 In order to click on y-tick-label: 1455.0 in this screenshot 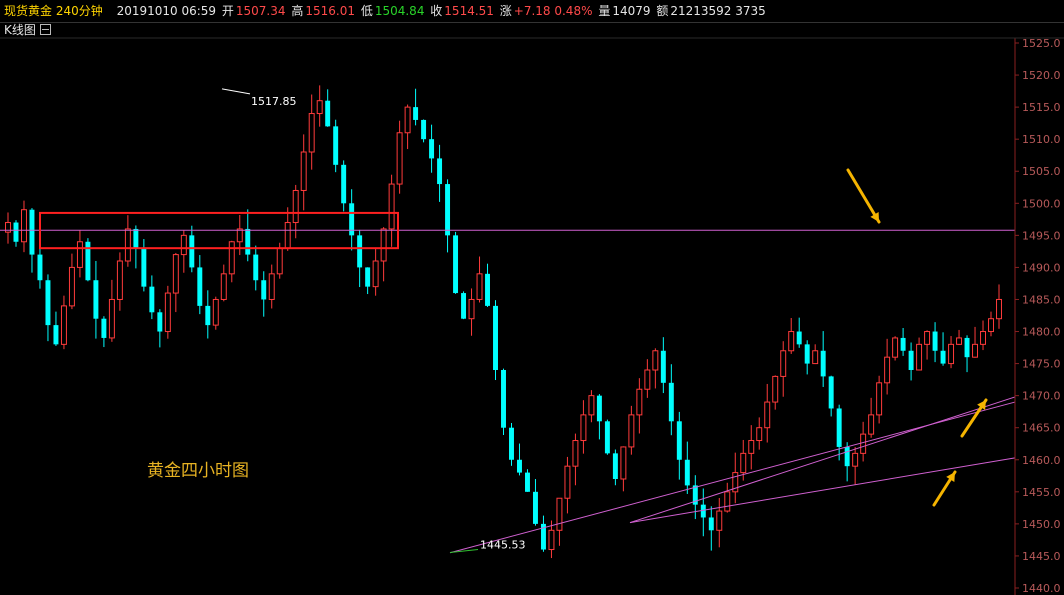, I will do `click(1041, 492)`.